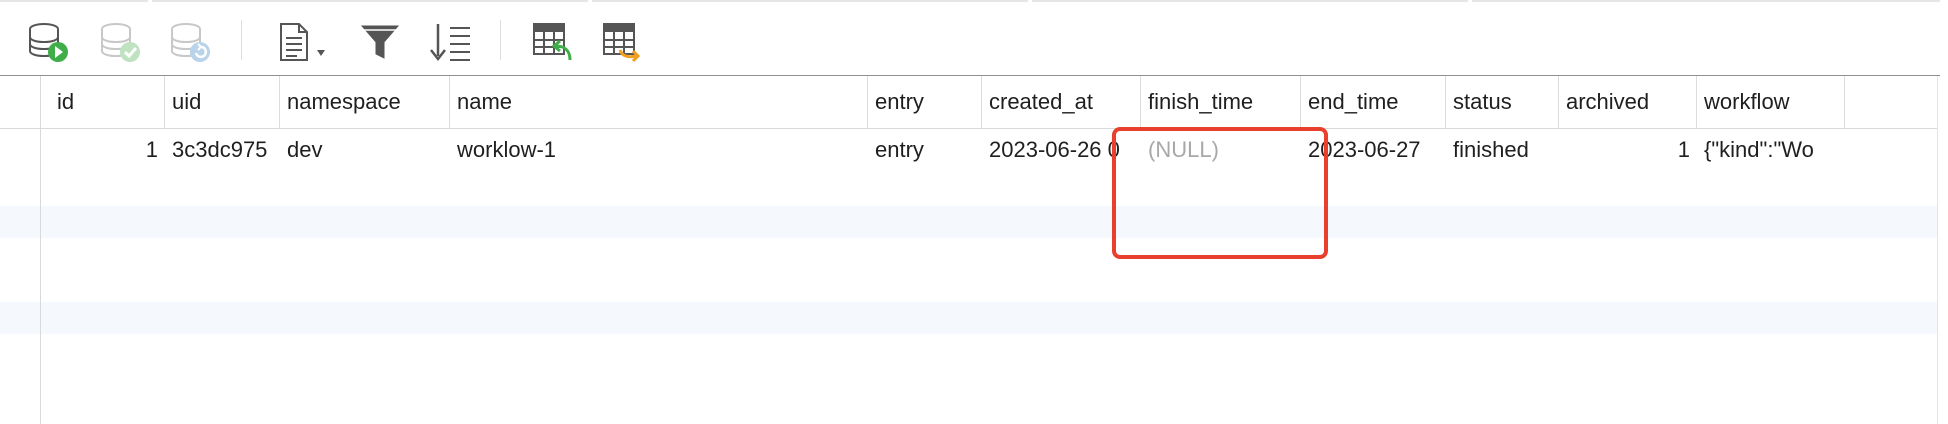 The height and width of the screenshot is (424, 1948). I want to click on cell-archived: 1, so click(1628, 150).